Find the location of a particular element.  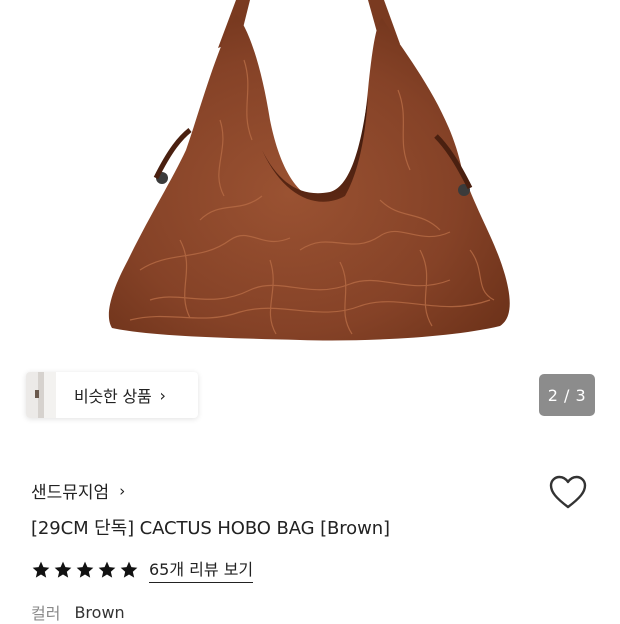

heart-outline-icon is located at coordinates (568, 493).